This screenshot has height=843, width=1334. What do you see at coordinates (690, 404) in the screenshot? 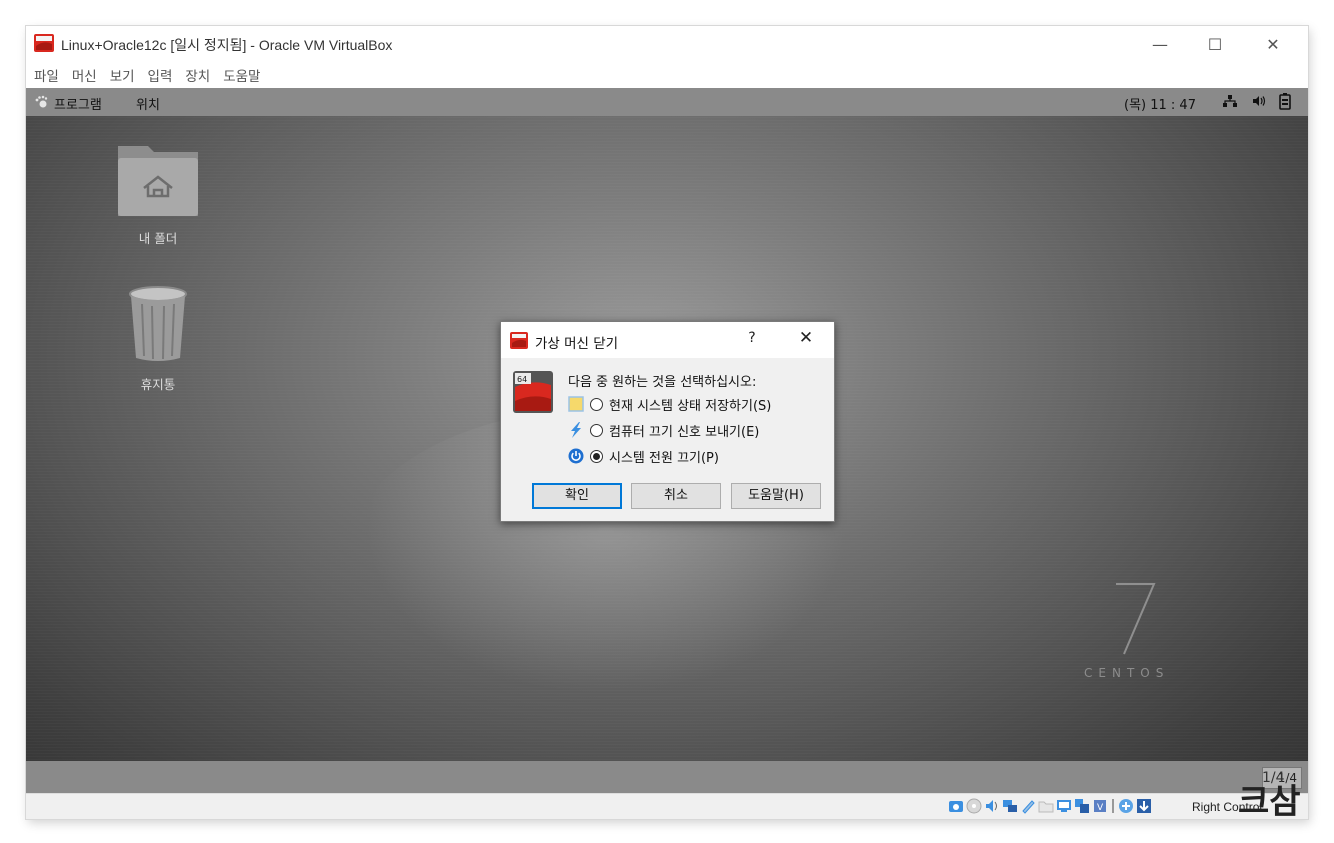
I see `option-save-state-label: 현재 시스템 상태 저장하기(S)` at bounding box center [690, 404].